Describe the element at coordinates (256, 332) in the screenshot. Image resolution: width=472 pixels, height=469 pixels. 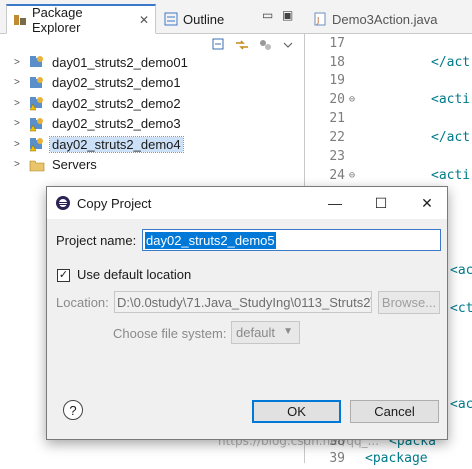
I see `file-system-value: default` at that location.